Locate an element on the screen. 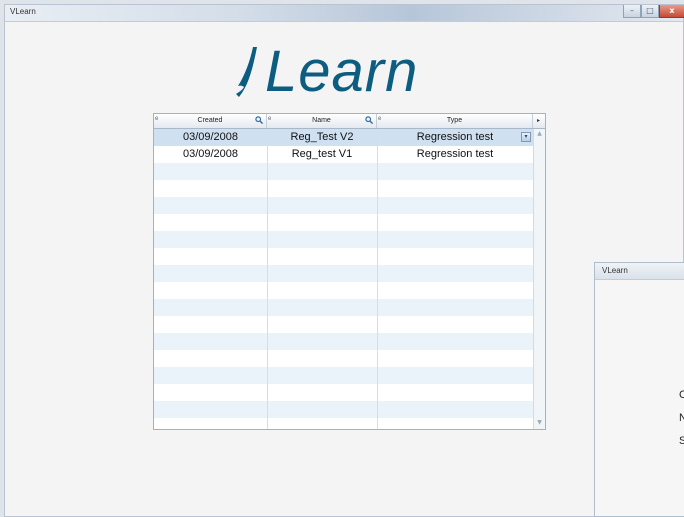 The image size is (684, 517). window-title: VLearn is located at coordinates (23, 11).